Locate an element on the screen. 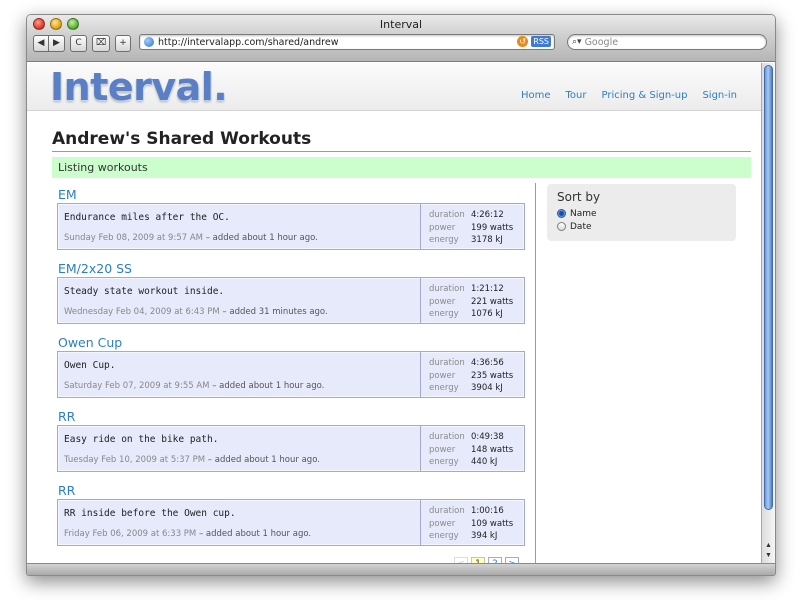  interval-logo: Interval. is located at coordinates (139, 87).